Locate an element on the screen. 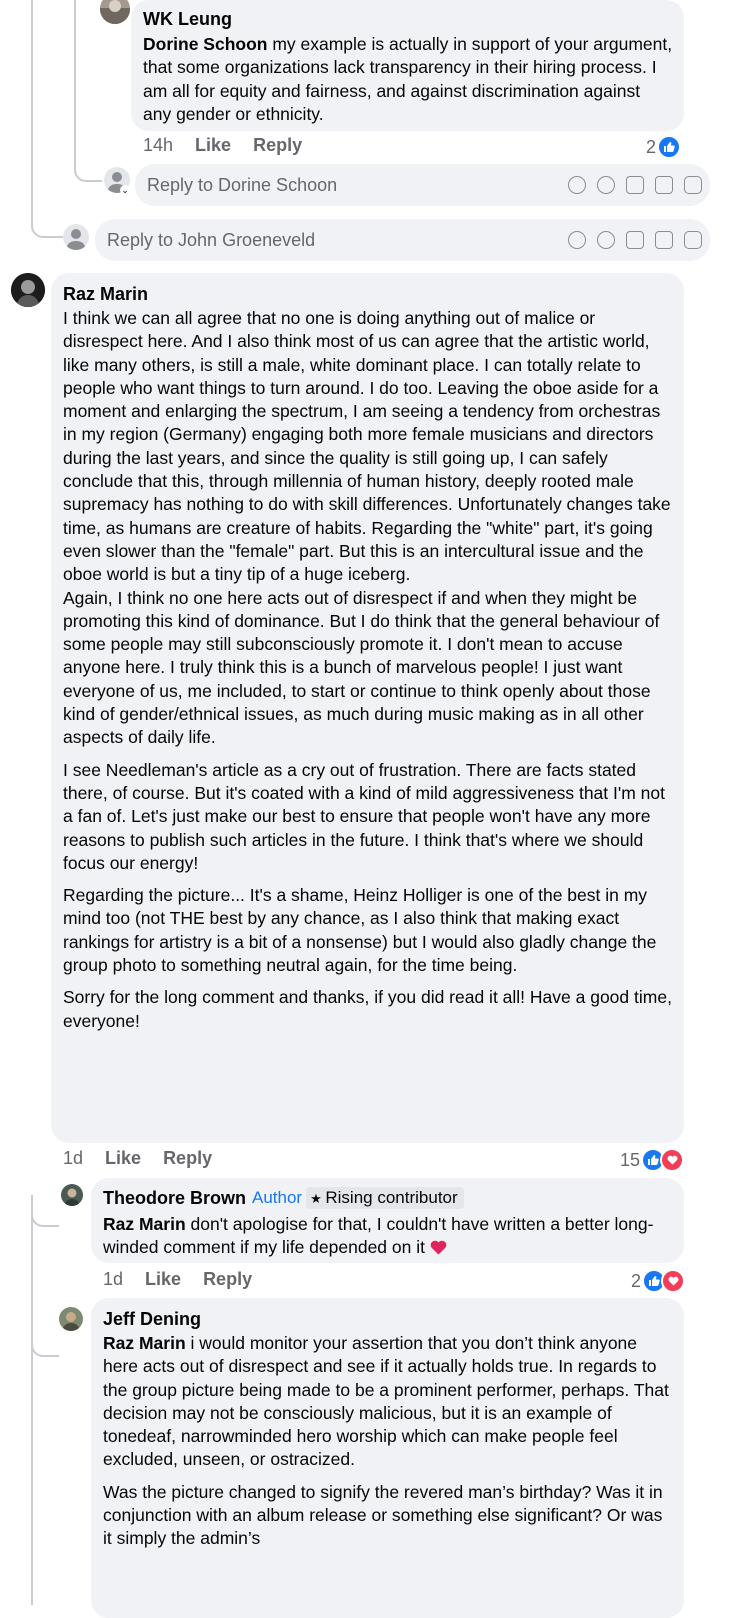 The image size is (735, 1618). comment-author-name: Theodore Brown is located at coordinates (174, 1198).